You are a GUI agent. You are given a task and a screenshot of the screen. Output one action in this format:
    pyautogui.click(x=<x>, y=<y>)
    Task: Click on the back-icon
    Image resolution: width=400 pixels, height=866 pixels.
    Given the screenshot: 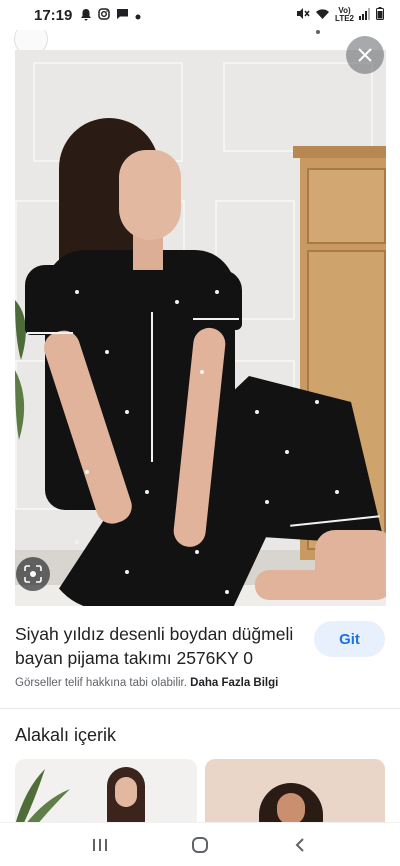 What is the action you would take?
    pyautogui.click(x=299, y=844)
    